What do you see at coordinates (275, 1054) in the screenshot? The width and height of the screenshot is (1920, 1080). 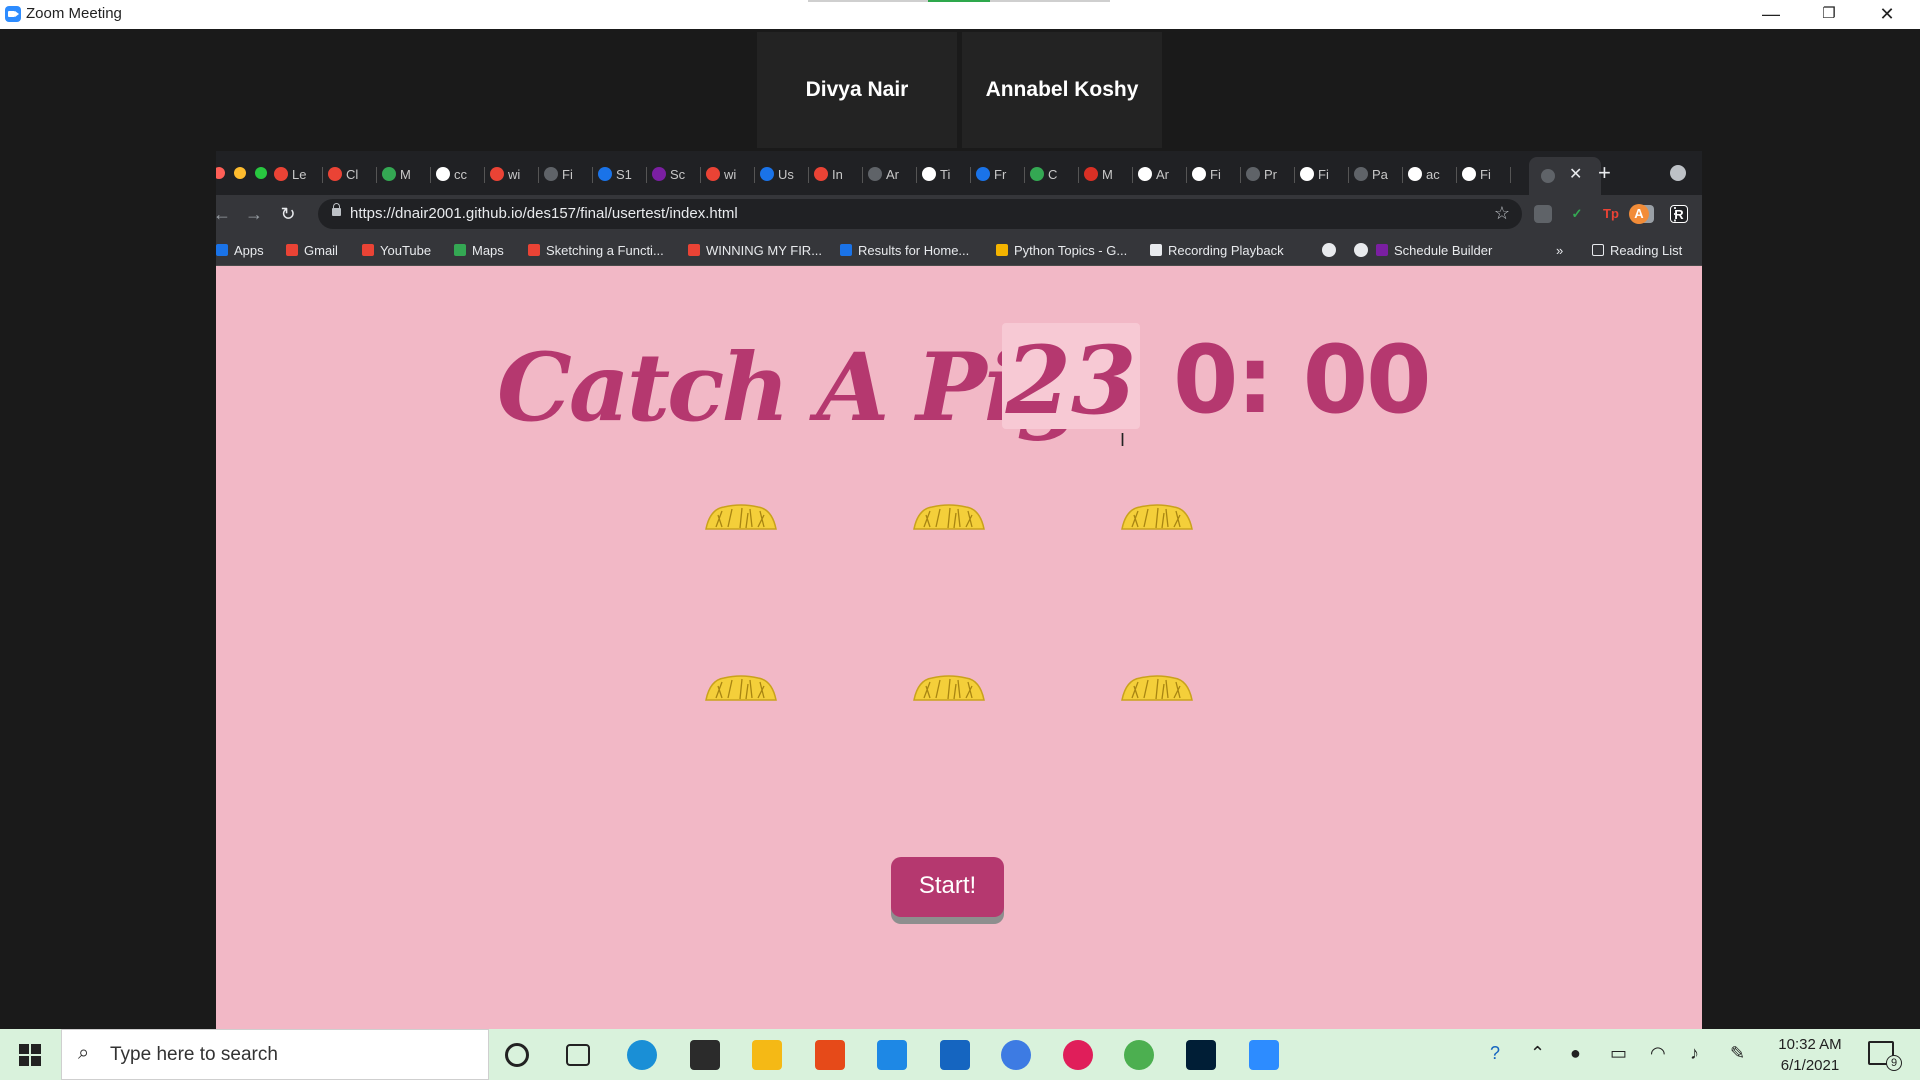 I see `taskbar-search-box: ⌕ Type here to search` at bounding box center [275, 1054].